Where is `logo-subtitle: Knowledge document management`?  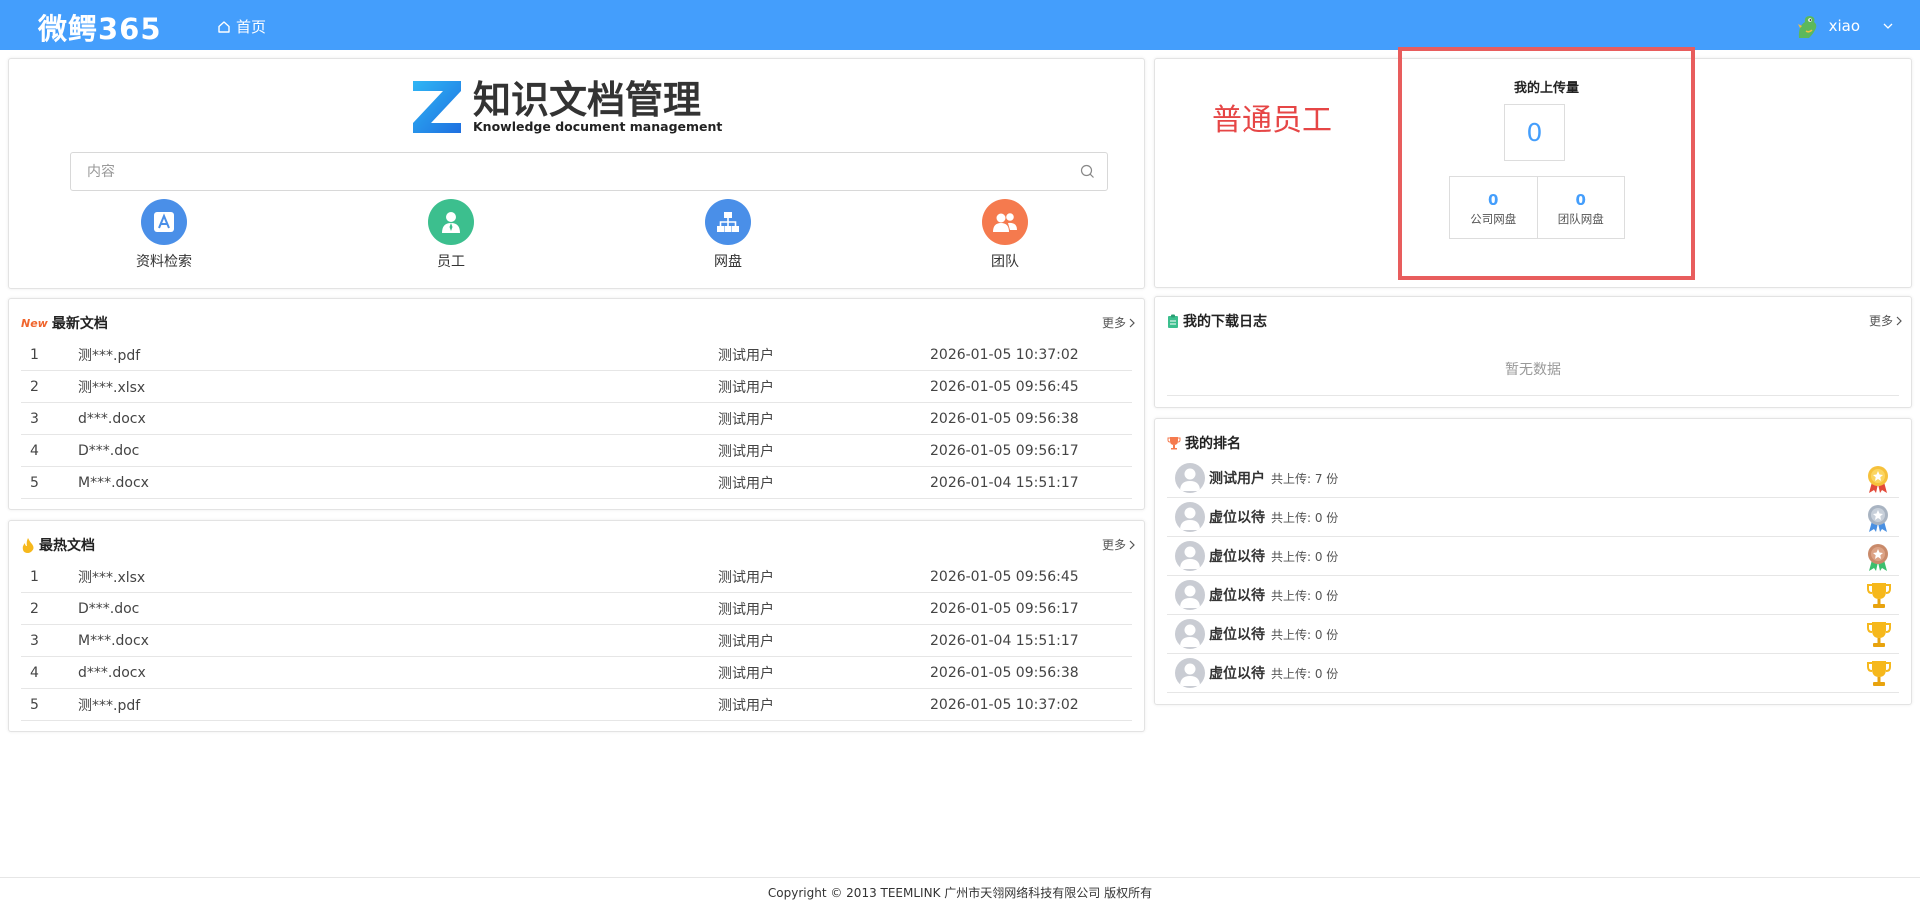 logo-subtitle: Knowledge document management is located at coordinates (598, 126).